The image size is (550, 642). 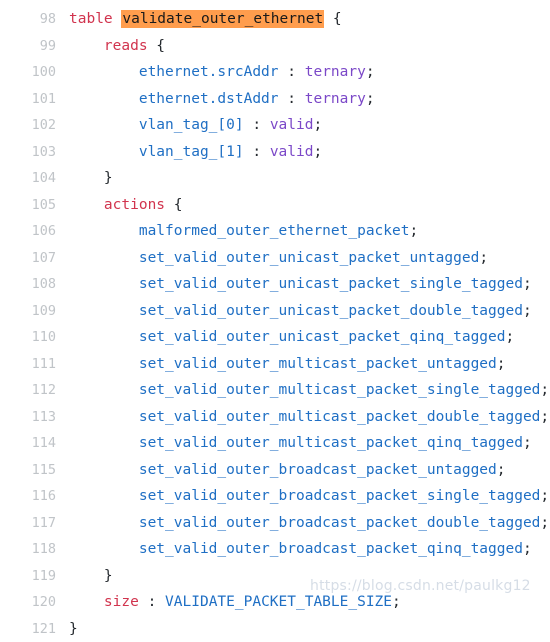 What do you see at coordinates (309, 258) in the screenshot?
I see `token-identifier: set_valid_outer_unicast_packet_untagged` at bounding box center [309, 258].